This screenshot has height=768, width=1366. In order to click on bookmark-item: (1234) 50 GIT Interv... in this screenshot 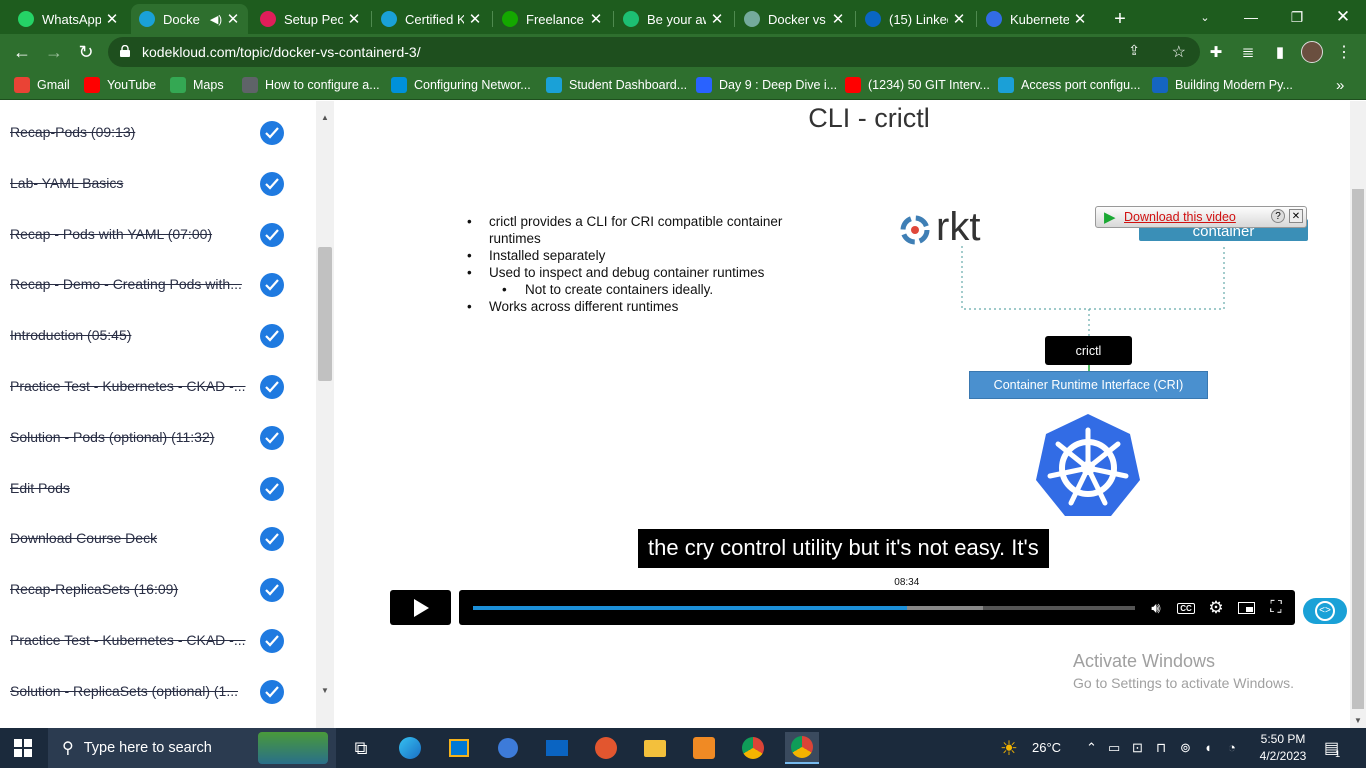, I will do `click(917, 85)`.